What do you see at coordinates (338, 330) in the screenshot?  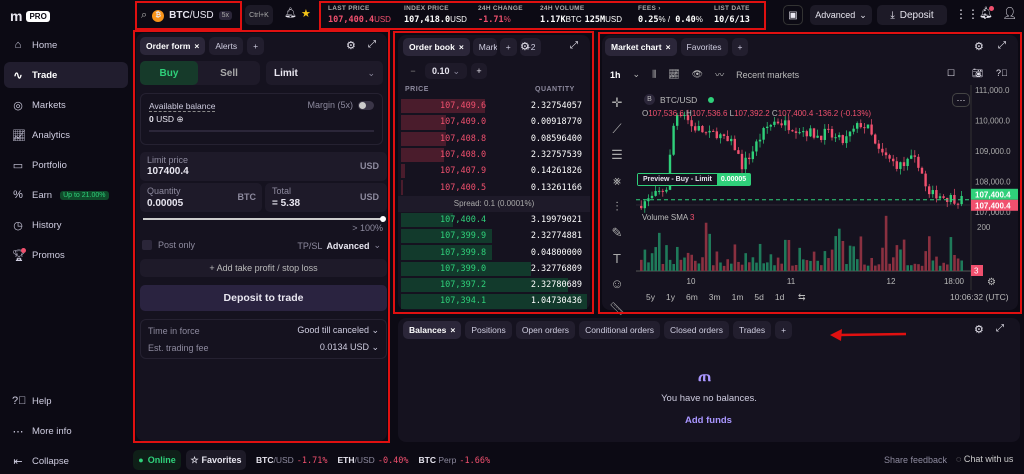 I see `time-in-force-select: Good till canceled ⌄` at bounding box center [338, 330].